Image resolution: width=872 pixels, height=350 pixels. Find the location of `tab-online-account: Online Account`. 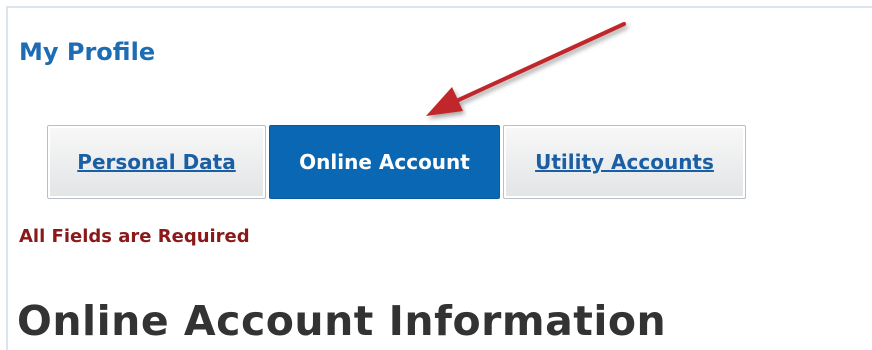

tab-online-account: Online Account is located at coordinates (384, 162).